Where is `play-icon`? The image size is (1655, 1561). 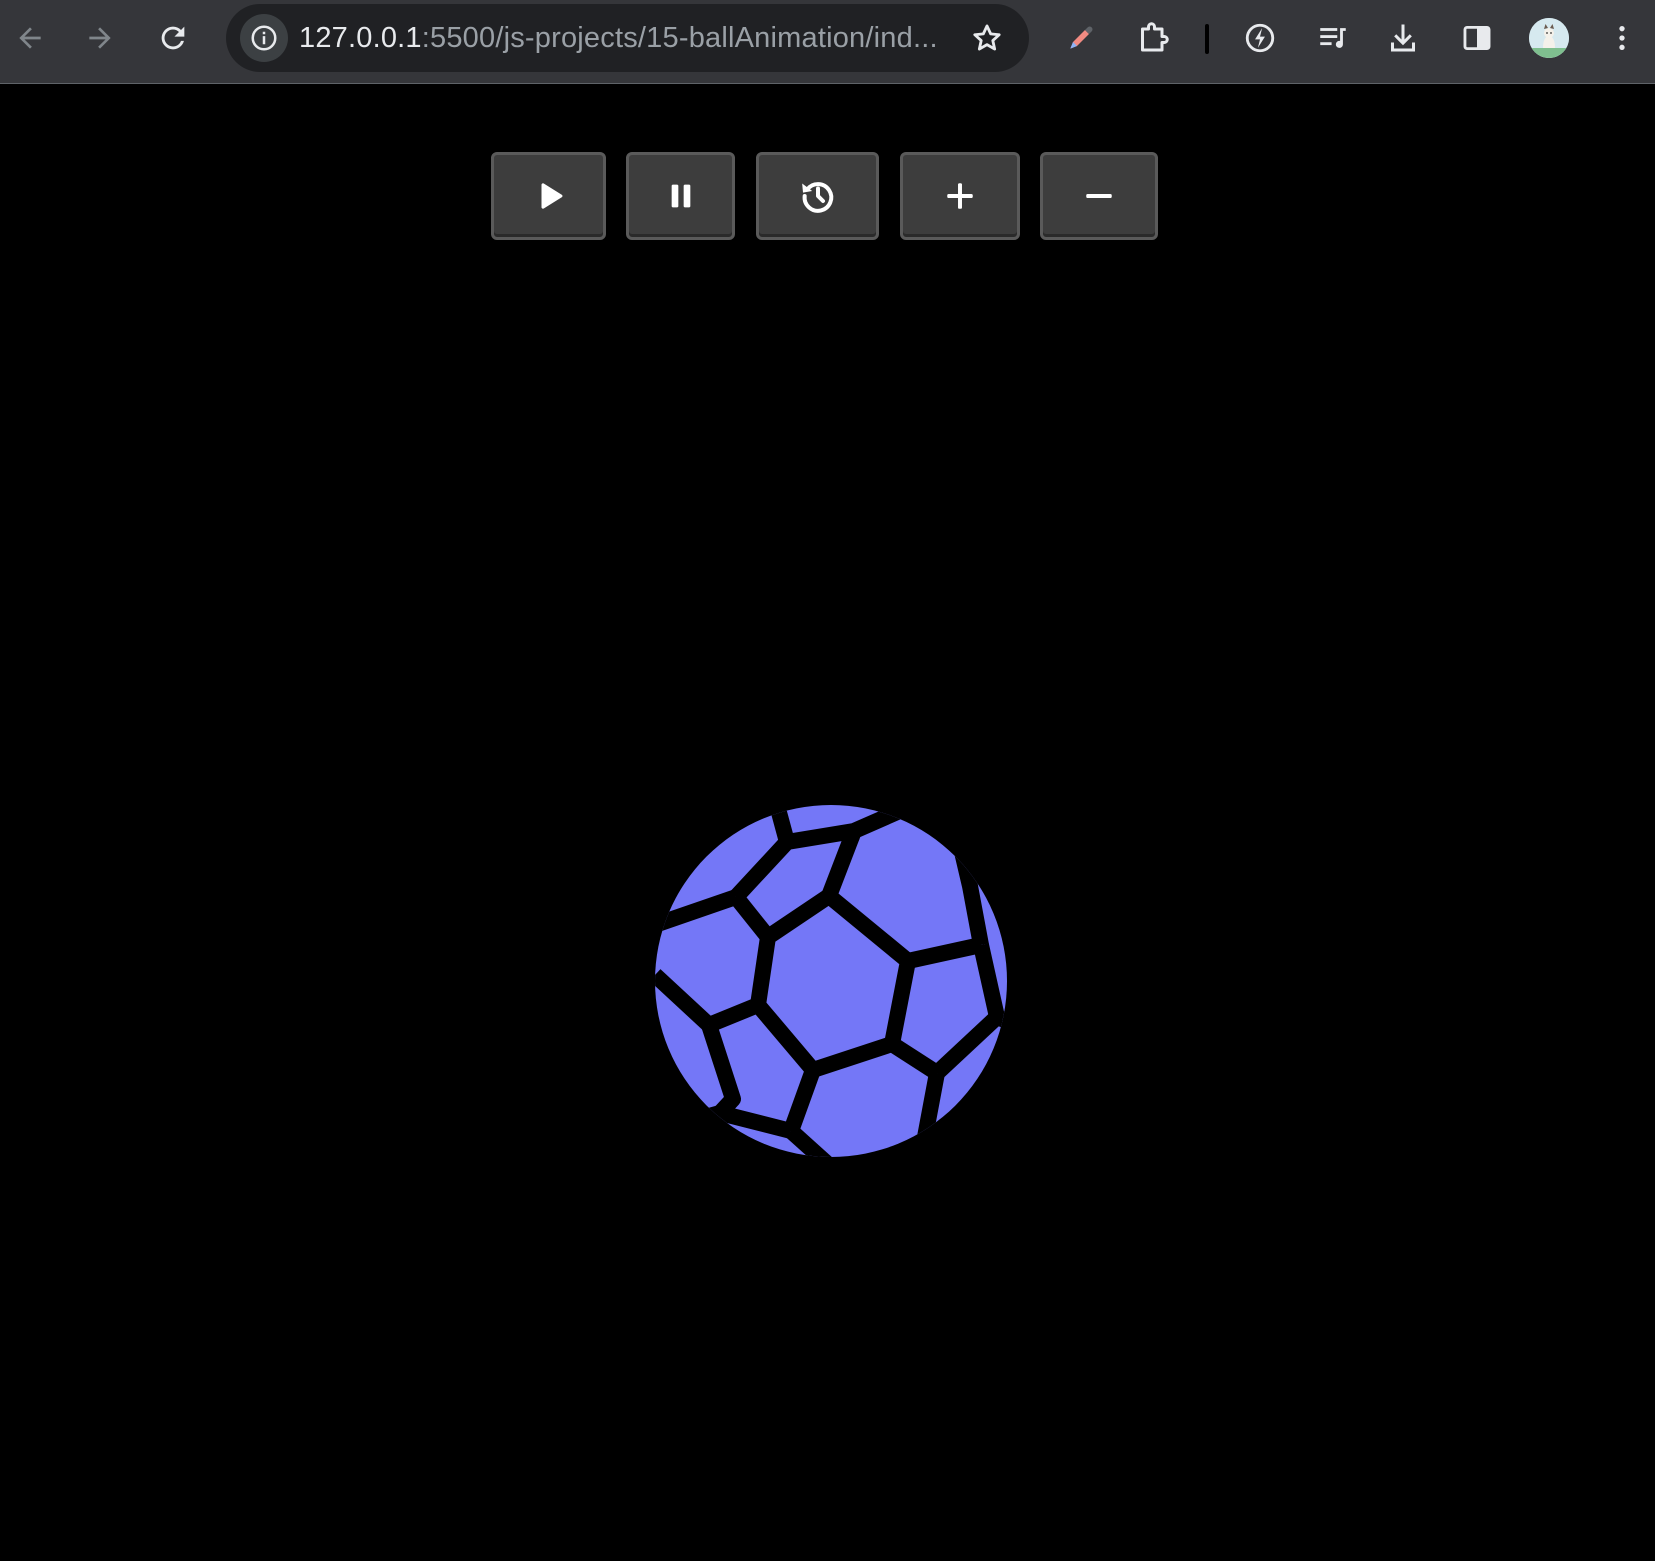 play-icon is located at coordinates (551, 196).